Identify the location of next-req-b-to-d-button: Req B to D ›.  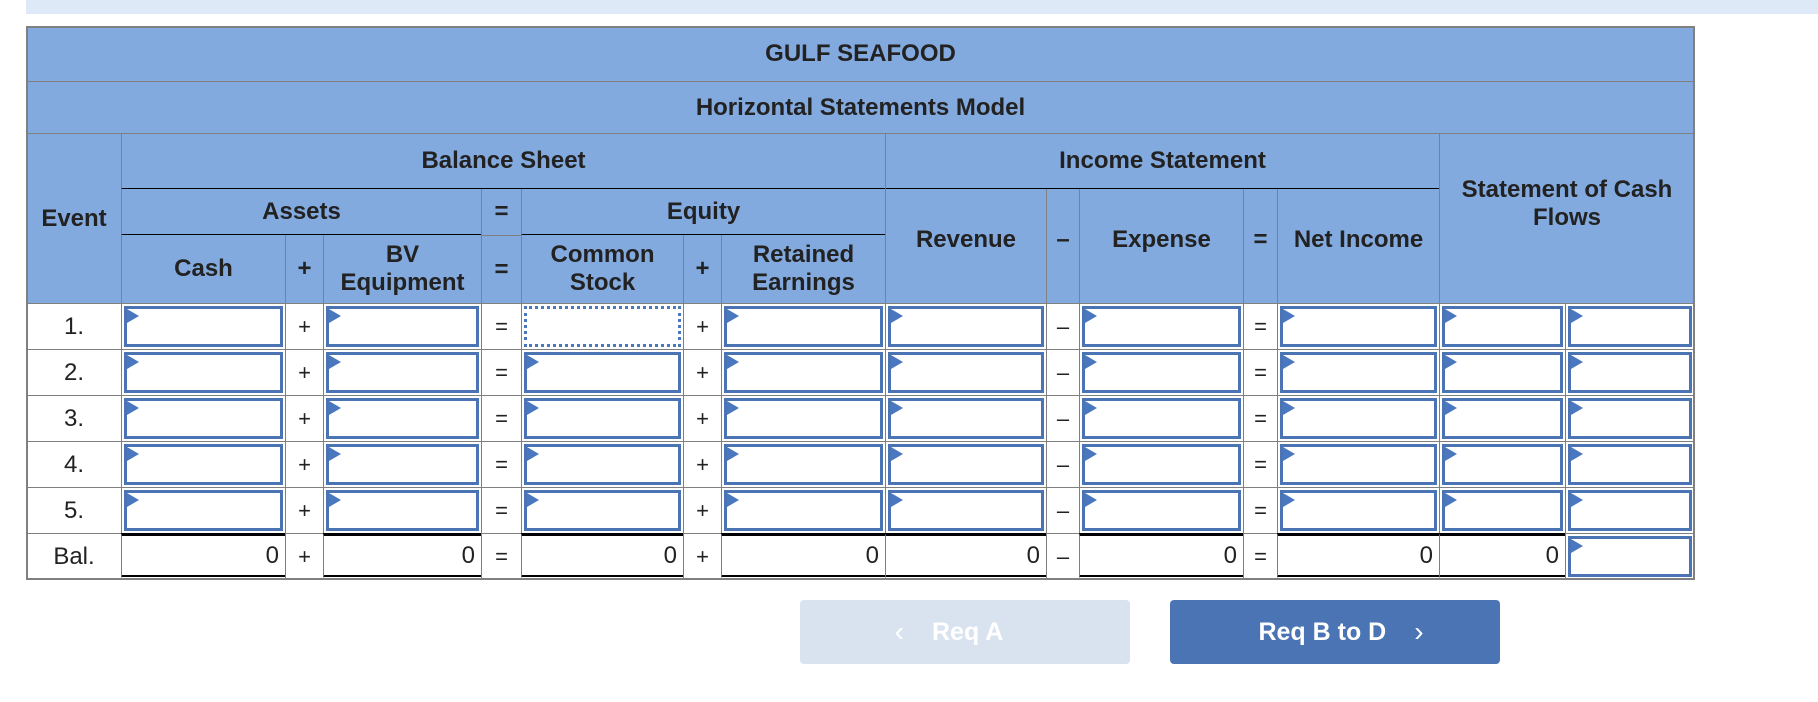
(1335, 632).